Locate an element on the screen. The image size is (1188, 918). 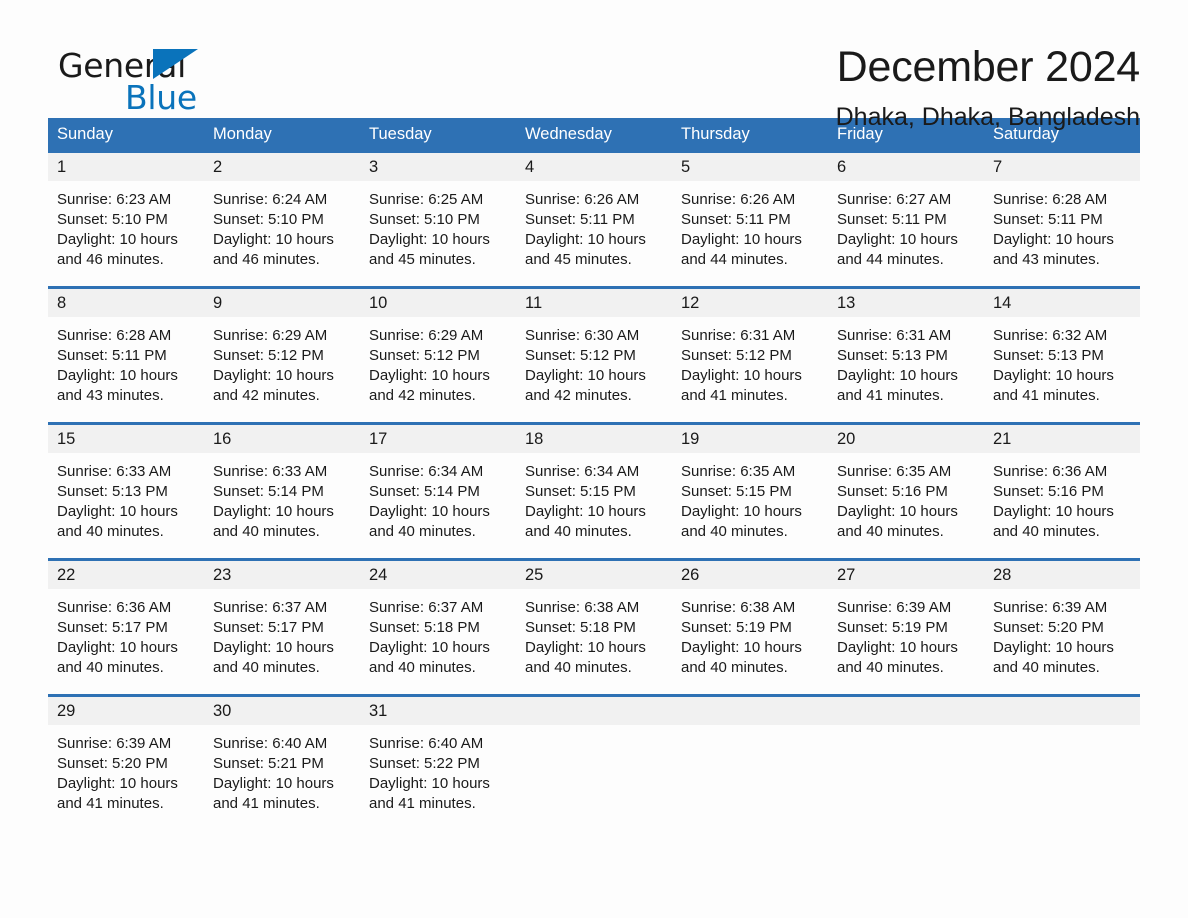
day-number: 11 is located at coordinates (594, 303).